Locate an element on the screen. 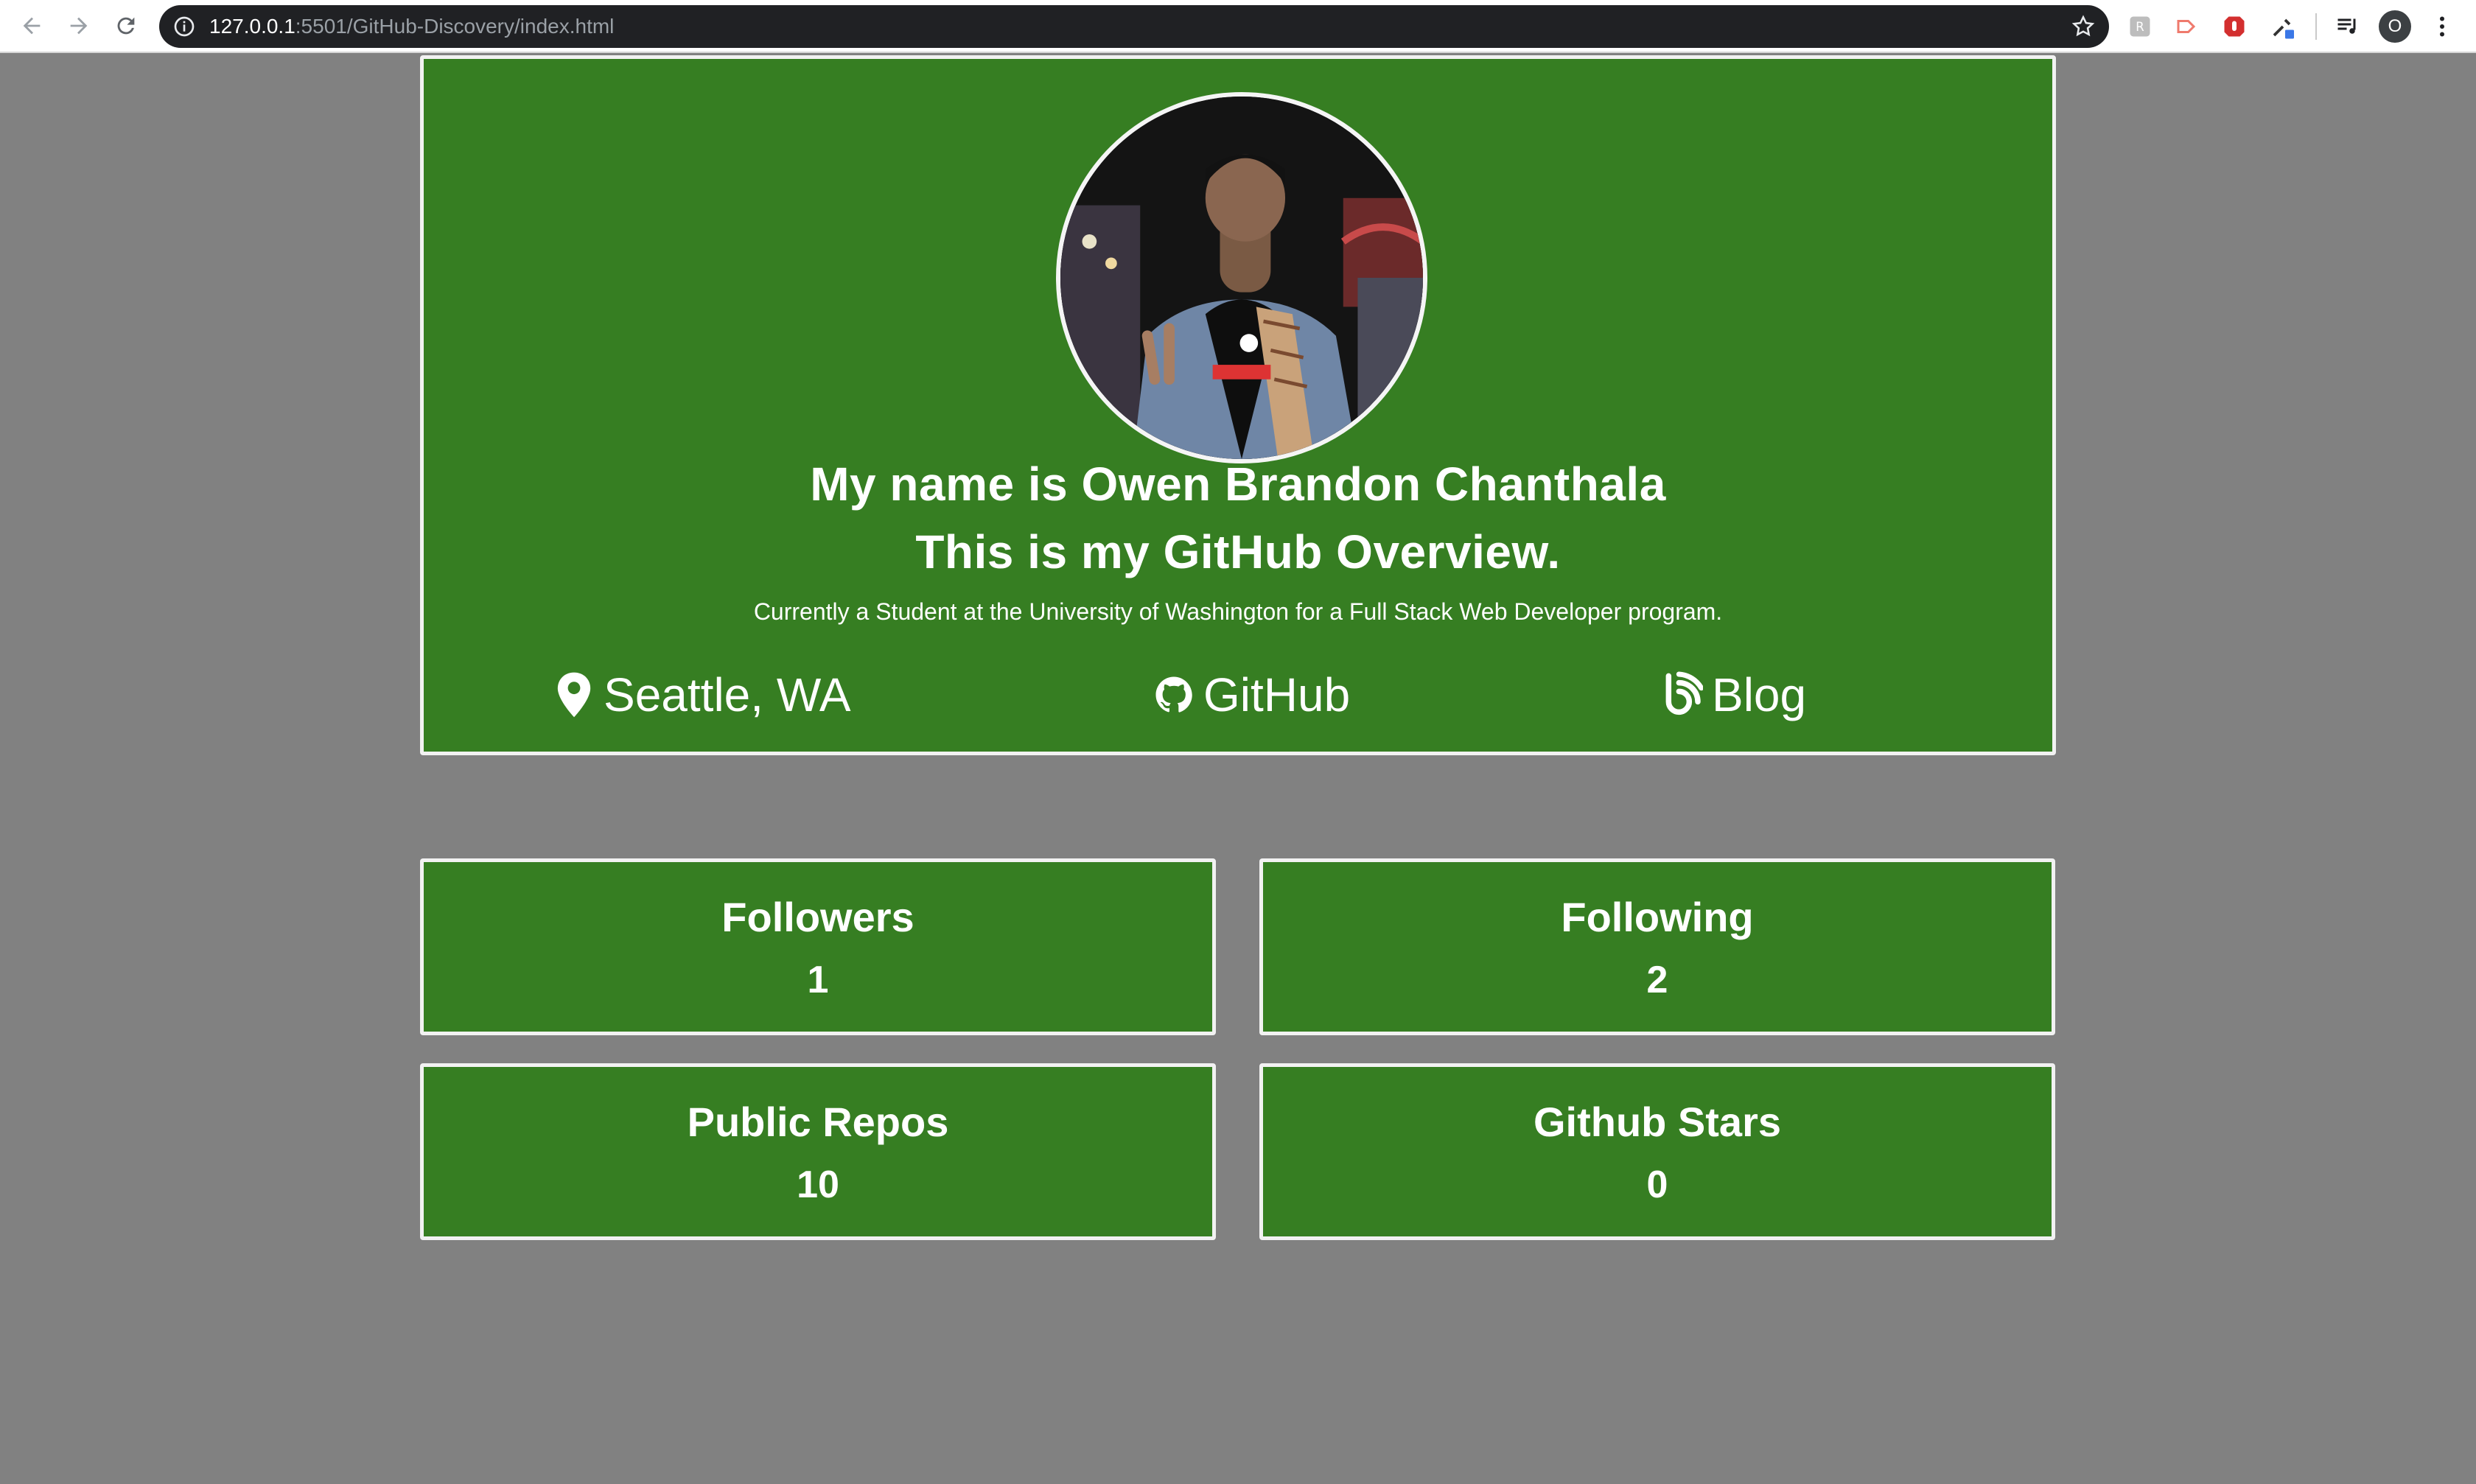  screencast-extension-icon is located at coordinates (2186, 26).